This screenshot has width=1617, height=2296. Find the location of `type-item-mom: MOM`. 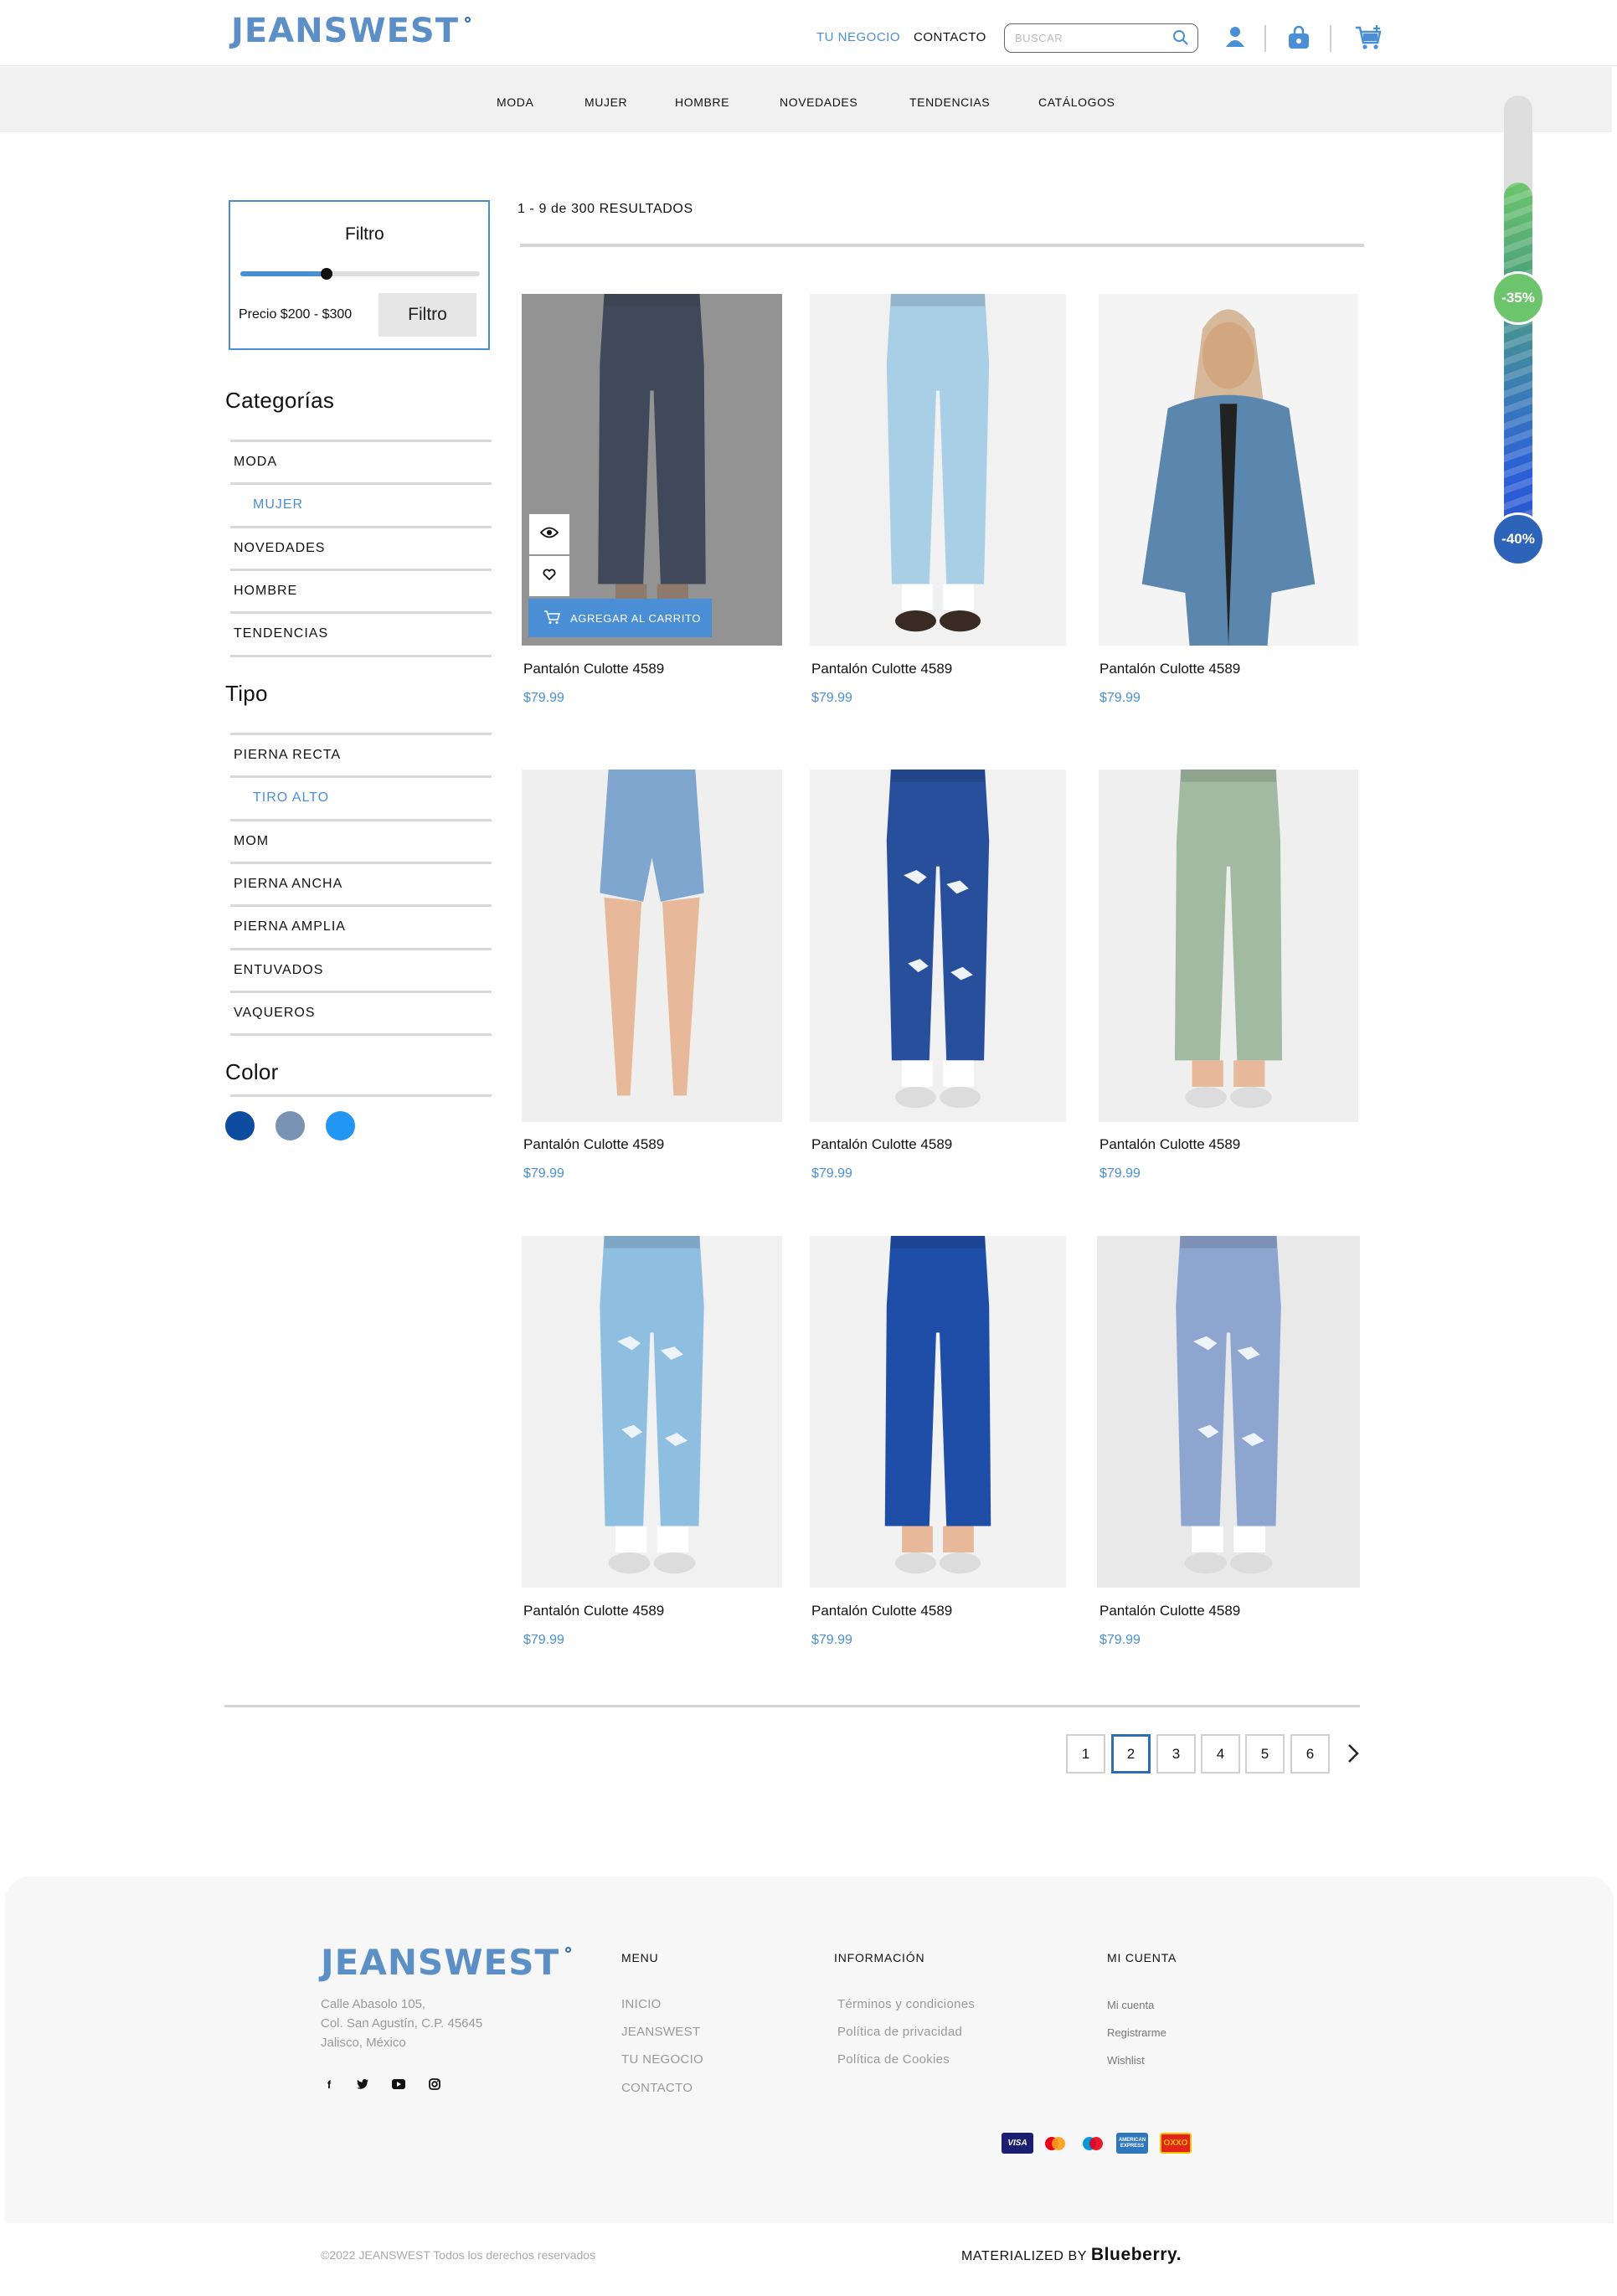

type-item-mom: MOM is located at coordinates (251, 841).